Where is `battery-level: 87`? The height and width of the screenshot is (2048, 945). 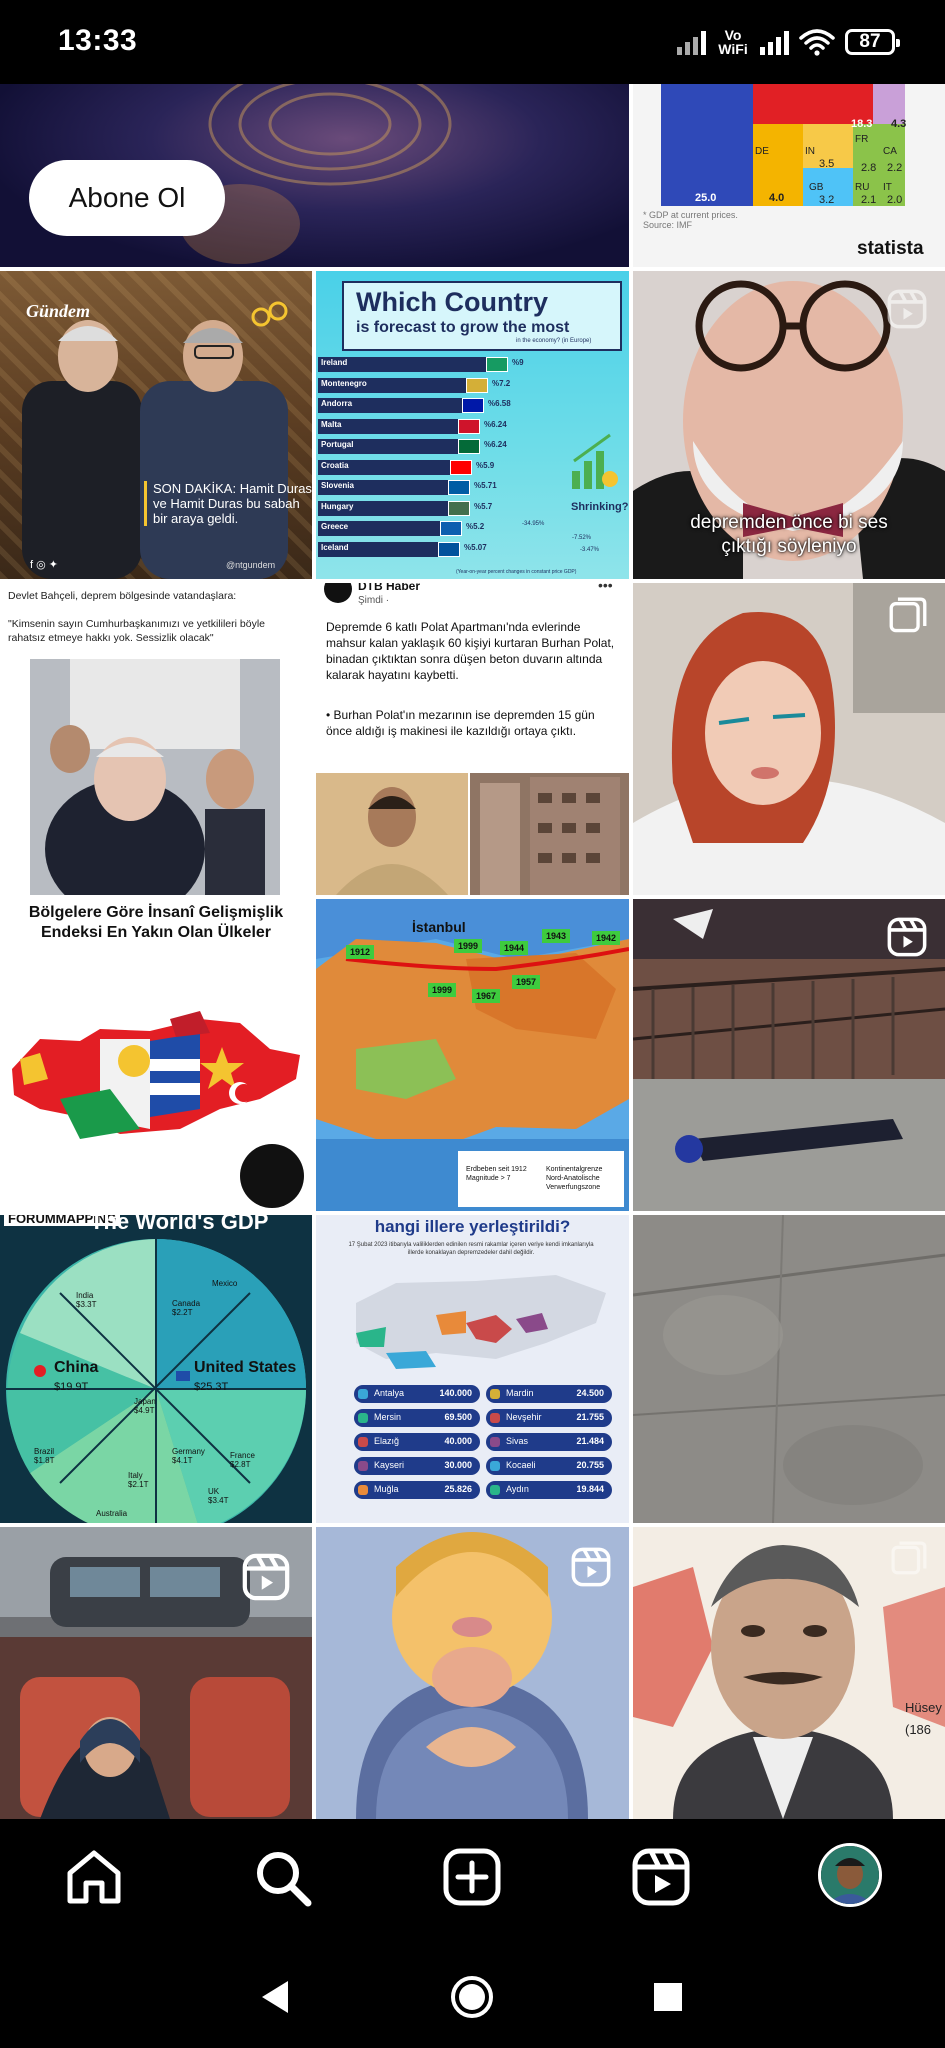 battery-level: 87 is located at coordinates (870, 41).